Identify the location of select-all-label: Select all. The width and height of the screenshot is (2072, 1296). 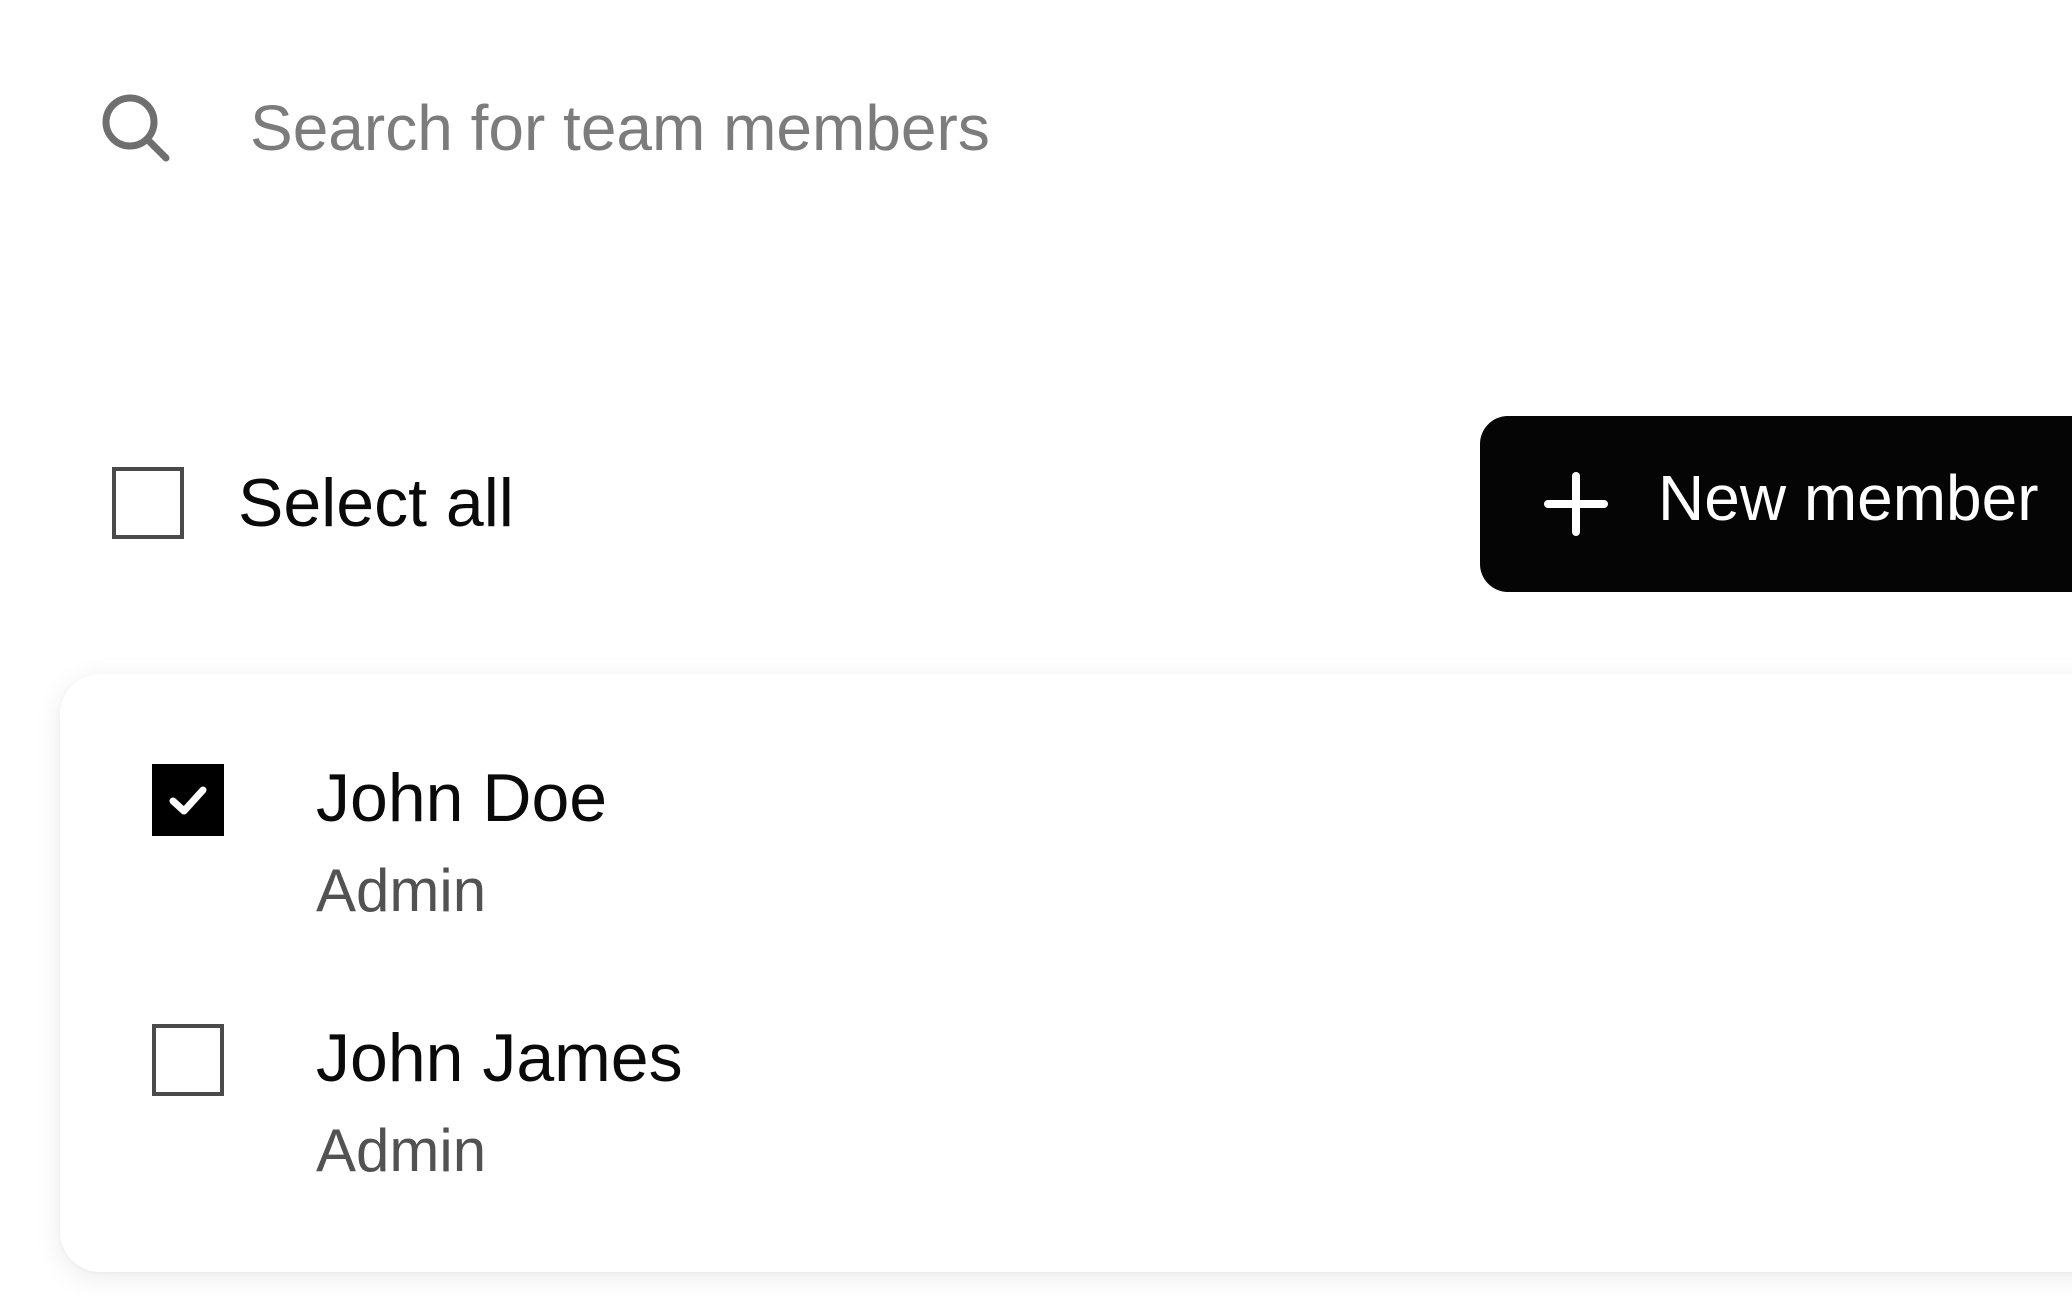
(376, 503).